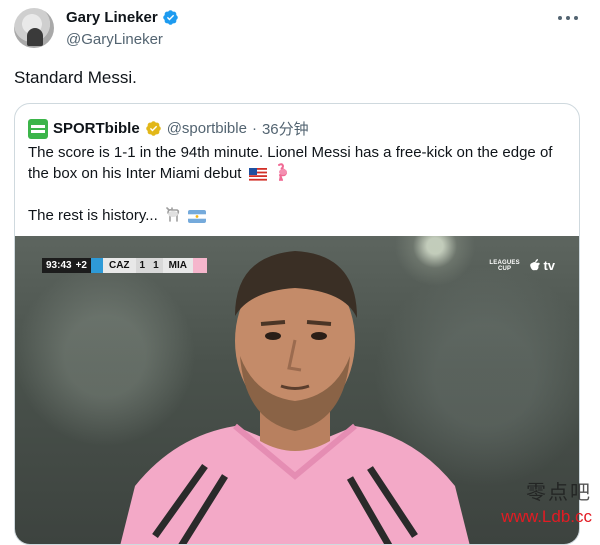 The image size is (600, 545). Describe the element at coordinates (119, 265) in the screenshot. I see `home-team: CAZ` at that location.